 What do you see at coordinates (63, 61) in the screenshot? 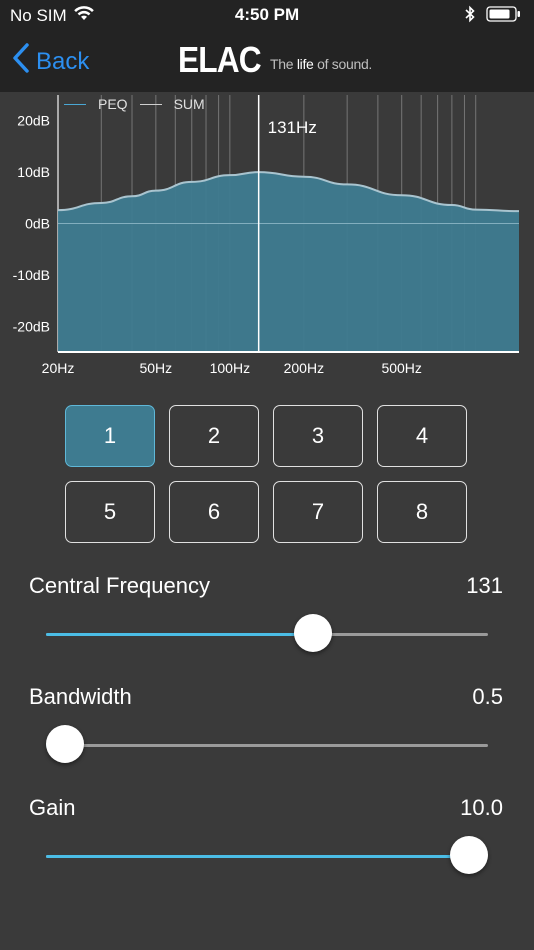
I see `back-label: Back` at bounding box center [63, 61].